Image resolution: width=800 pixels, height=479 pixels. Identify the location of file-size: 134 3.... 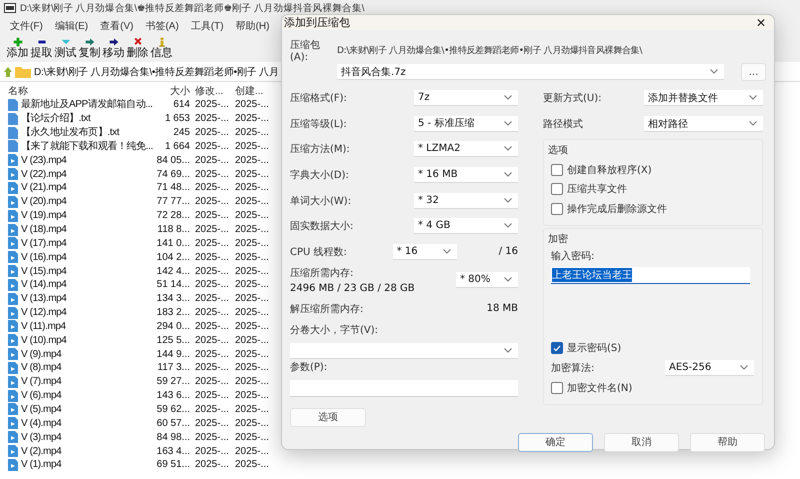
(173, 299).